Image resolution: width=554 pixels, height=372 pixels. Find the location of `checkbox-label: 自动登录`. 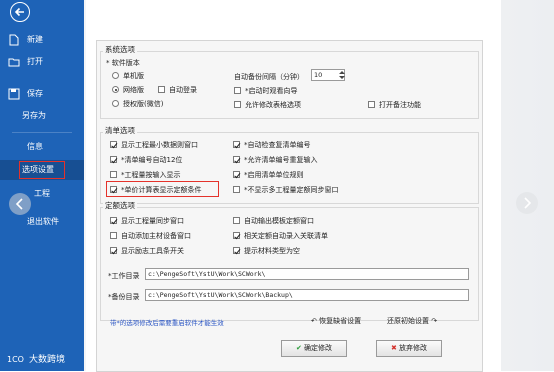

checkbox-label: 自动登录 is located at coordinates (183, 90).